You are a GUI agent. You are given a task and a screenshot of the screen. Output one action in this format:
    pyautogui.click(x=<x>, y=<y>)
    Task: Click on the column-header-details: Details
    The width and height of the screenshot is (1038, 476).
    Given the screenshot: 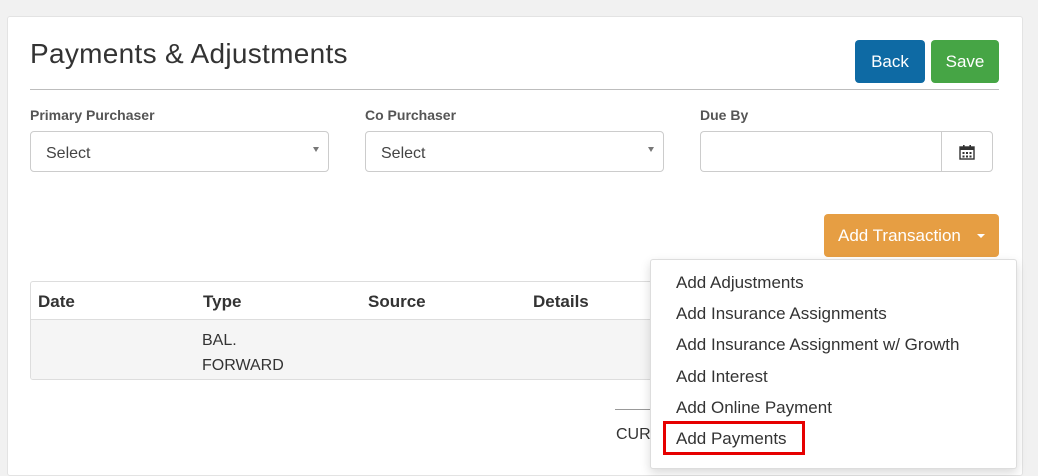 What is the action you would take?
    pyautogui.click(x=561, y=302)
    